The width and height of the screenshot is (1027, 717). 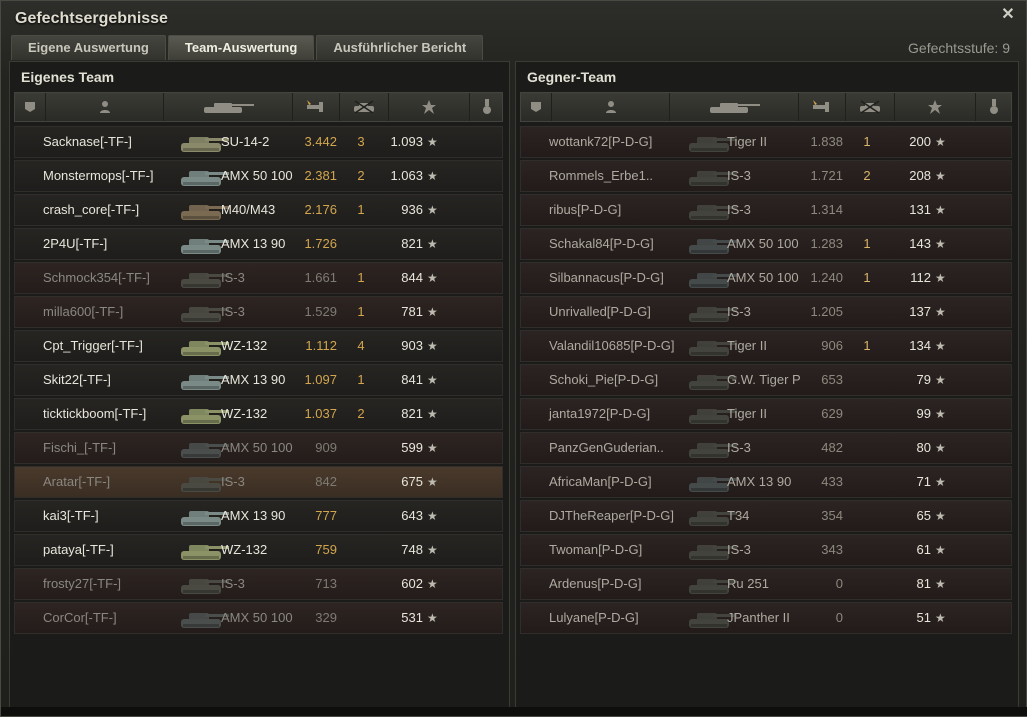 What do you see at coordinates (1008, 15) in the screenshot?
I see `close-icon: ✕` at bounding box center [1008, 15].